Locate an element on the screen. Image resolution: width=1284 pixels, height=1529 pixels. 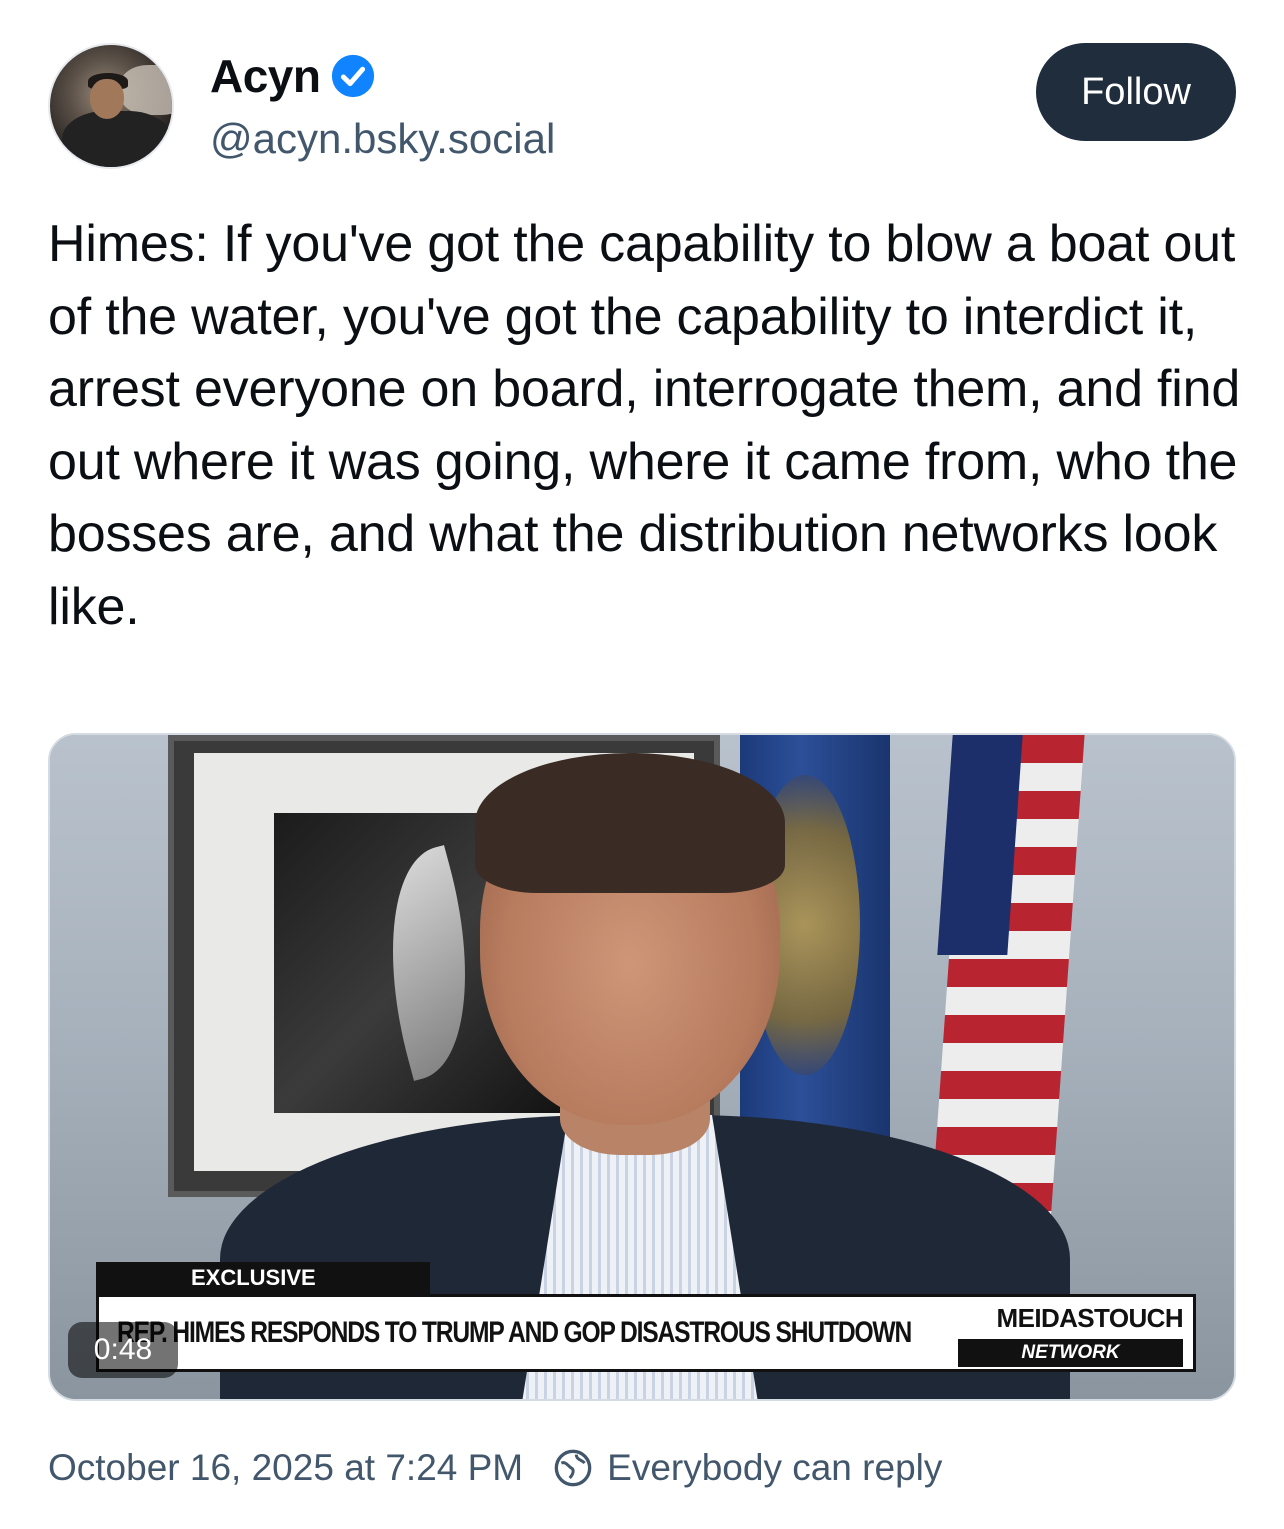
lower-third-tag: EXCLUSIVE is located at coordinates (263, 1278).